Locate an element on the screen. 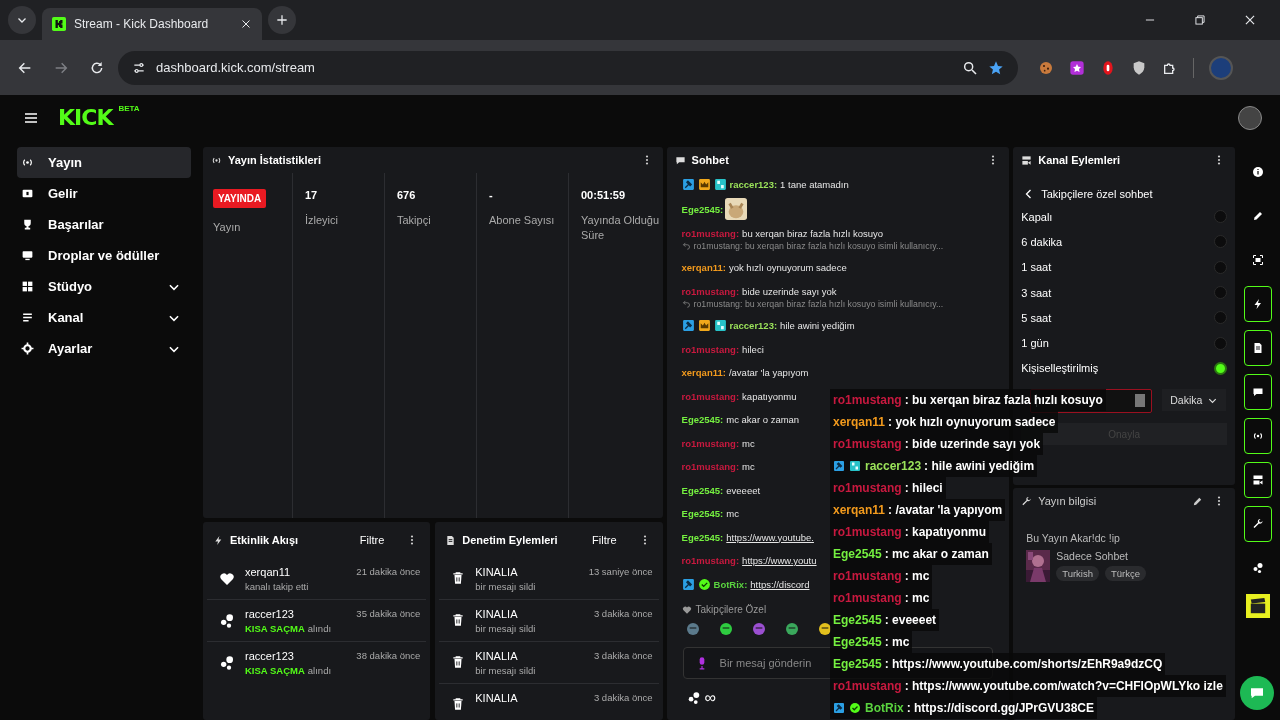 The image size is (1280, 720). event-time: 38 dakika önce is located at coordinates (388, 656).